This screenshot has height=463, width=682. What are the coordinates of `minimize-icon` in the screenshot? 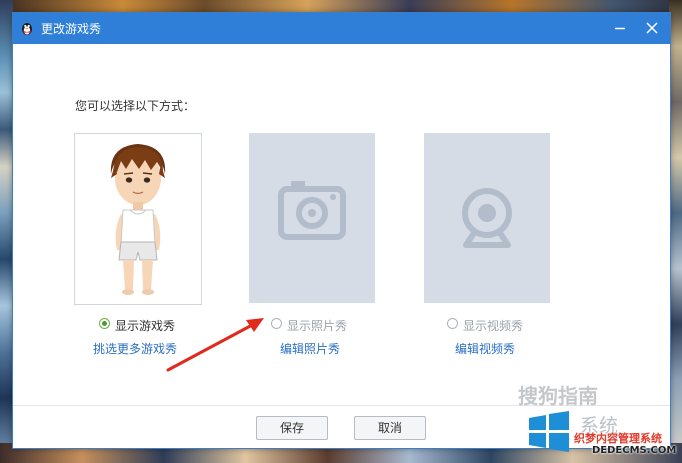 It's located at (620, 28).